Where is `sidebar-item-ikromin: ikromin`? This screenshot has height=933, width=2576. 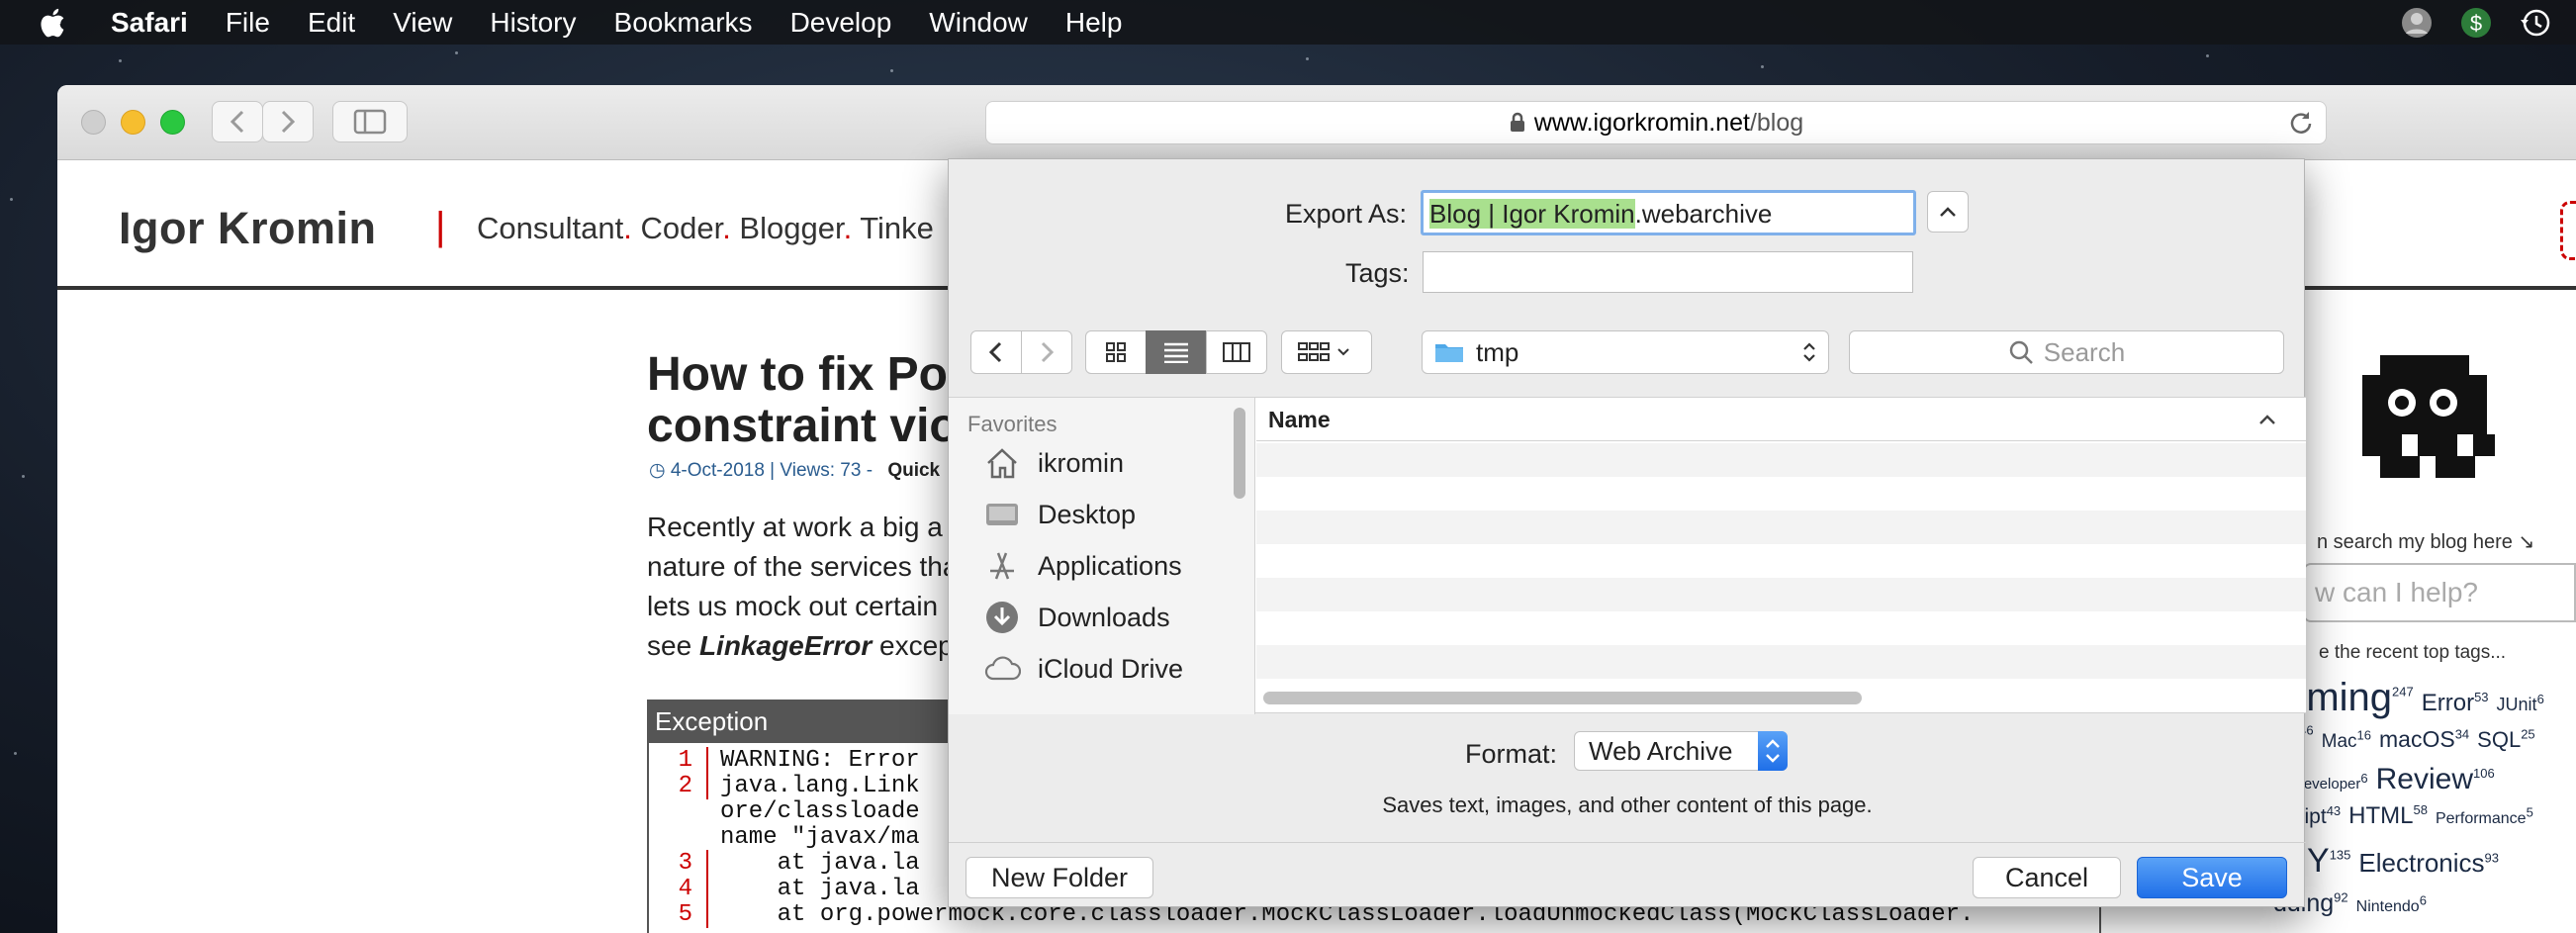 sidebar-item-ikromin: ikromin is located at coordinates (1053, 463).